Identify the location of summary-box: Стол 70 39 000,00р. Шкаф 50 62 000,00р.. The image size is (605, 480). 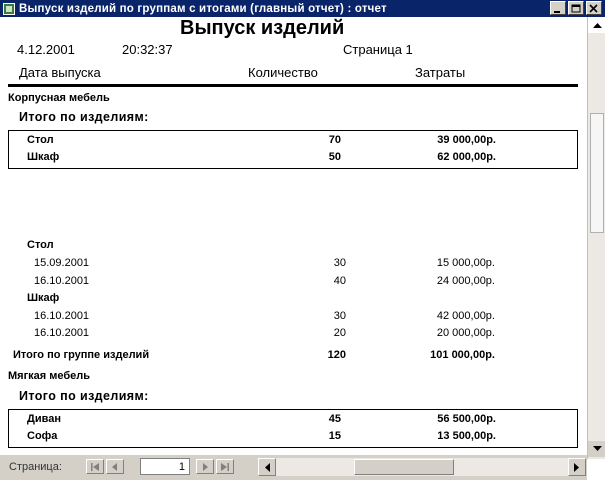
(293, 149).